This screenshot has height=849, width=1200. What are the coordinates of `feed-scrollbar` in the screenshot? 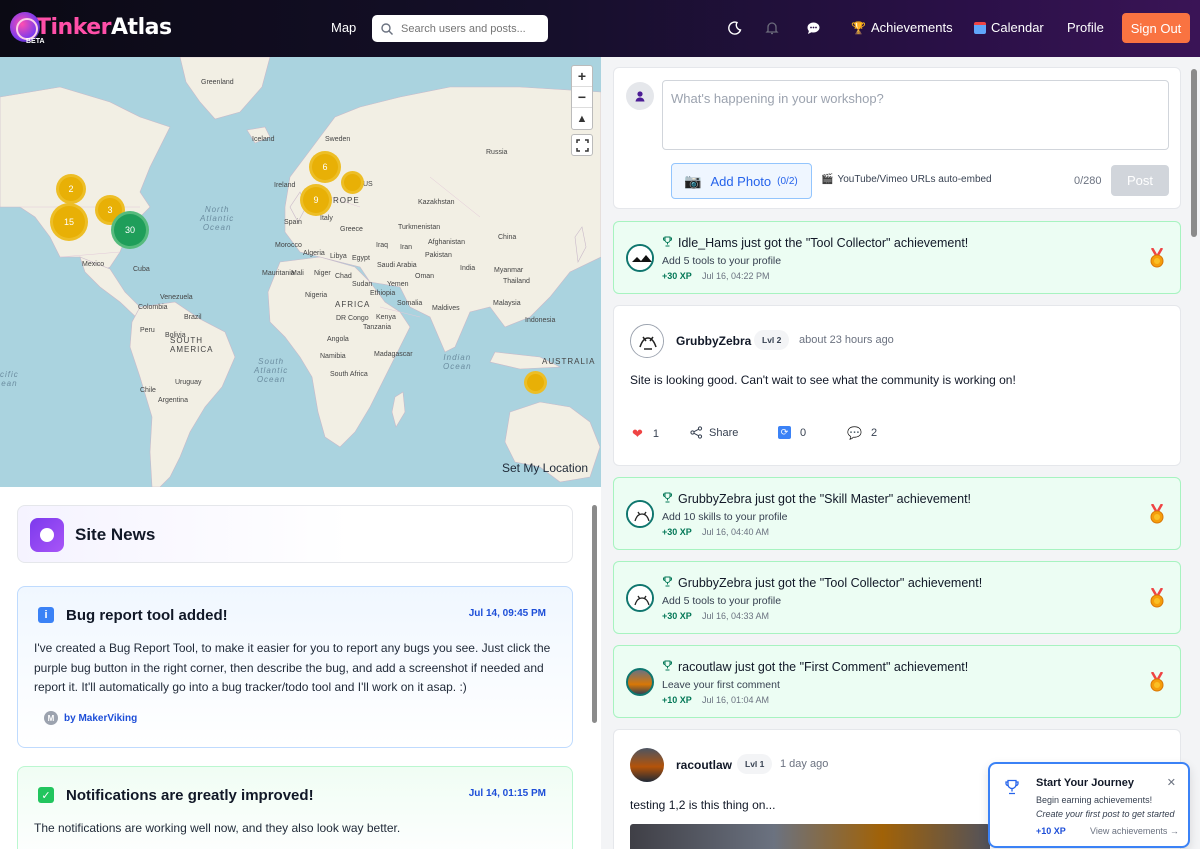 It's located at (1194, 453).